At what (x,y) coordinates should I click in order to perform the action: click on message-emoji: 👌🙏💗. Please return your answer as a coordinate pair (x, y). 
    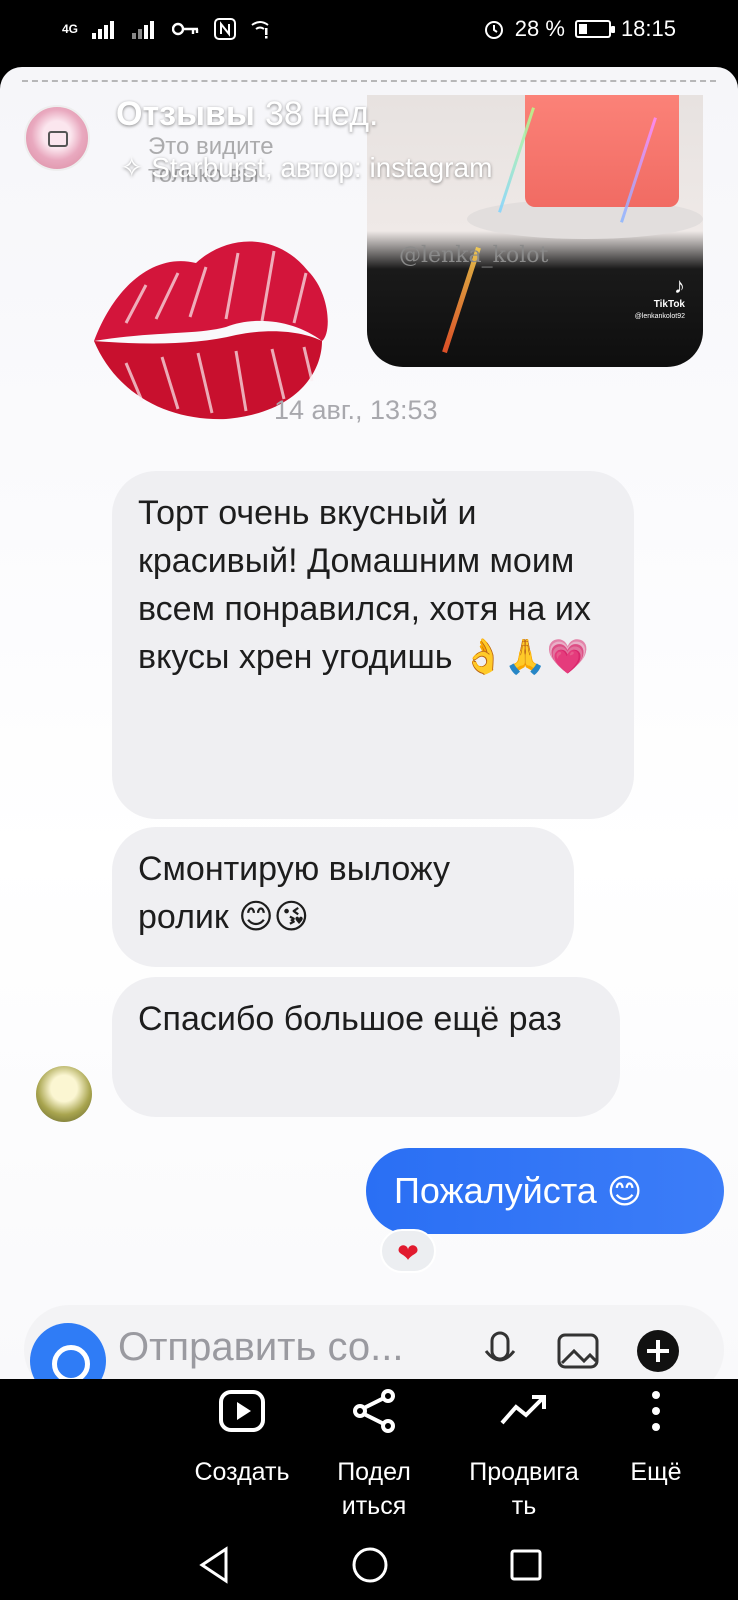
    Looking at the image, I should click on (525, 657).